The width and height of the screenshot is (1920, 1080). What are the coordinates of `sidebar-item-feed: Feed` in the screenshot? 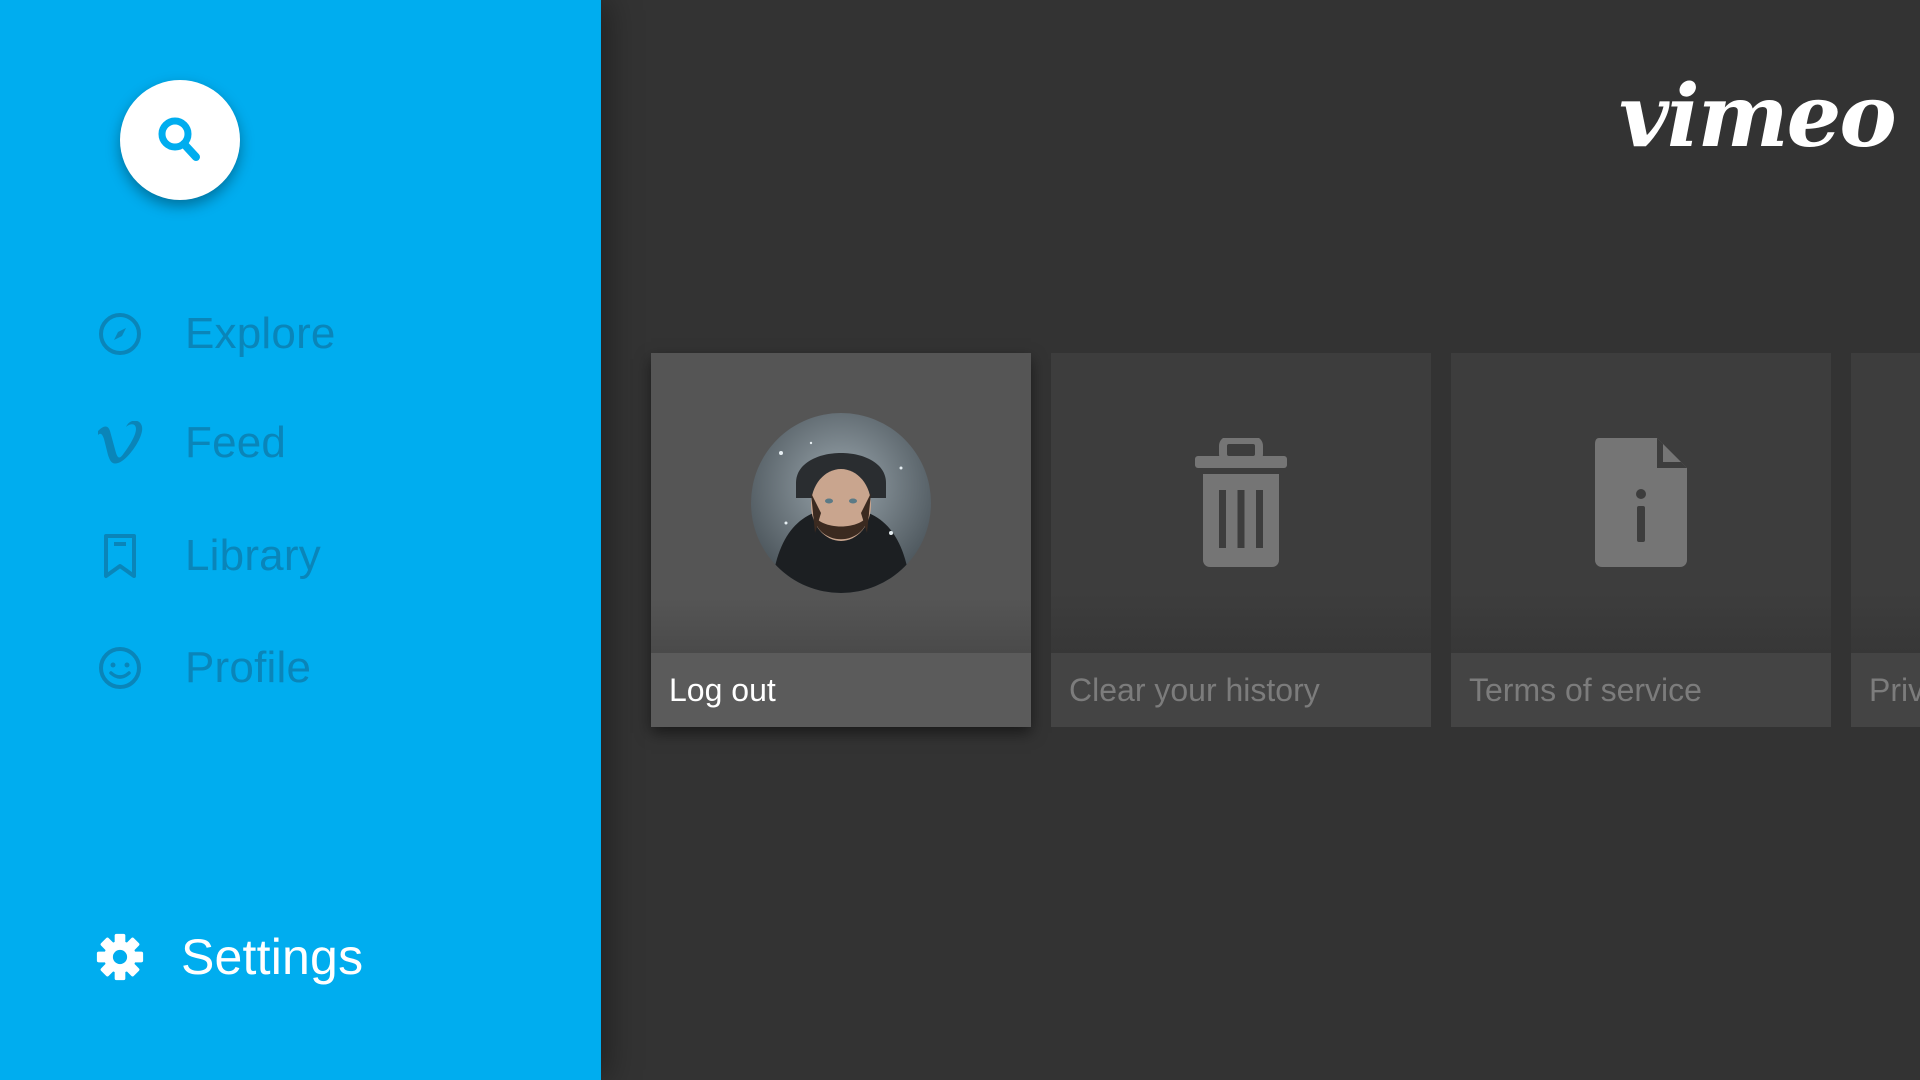 It's located at (191, 443).